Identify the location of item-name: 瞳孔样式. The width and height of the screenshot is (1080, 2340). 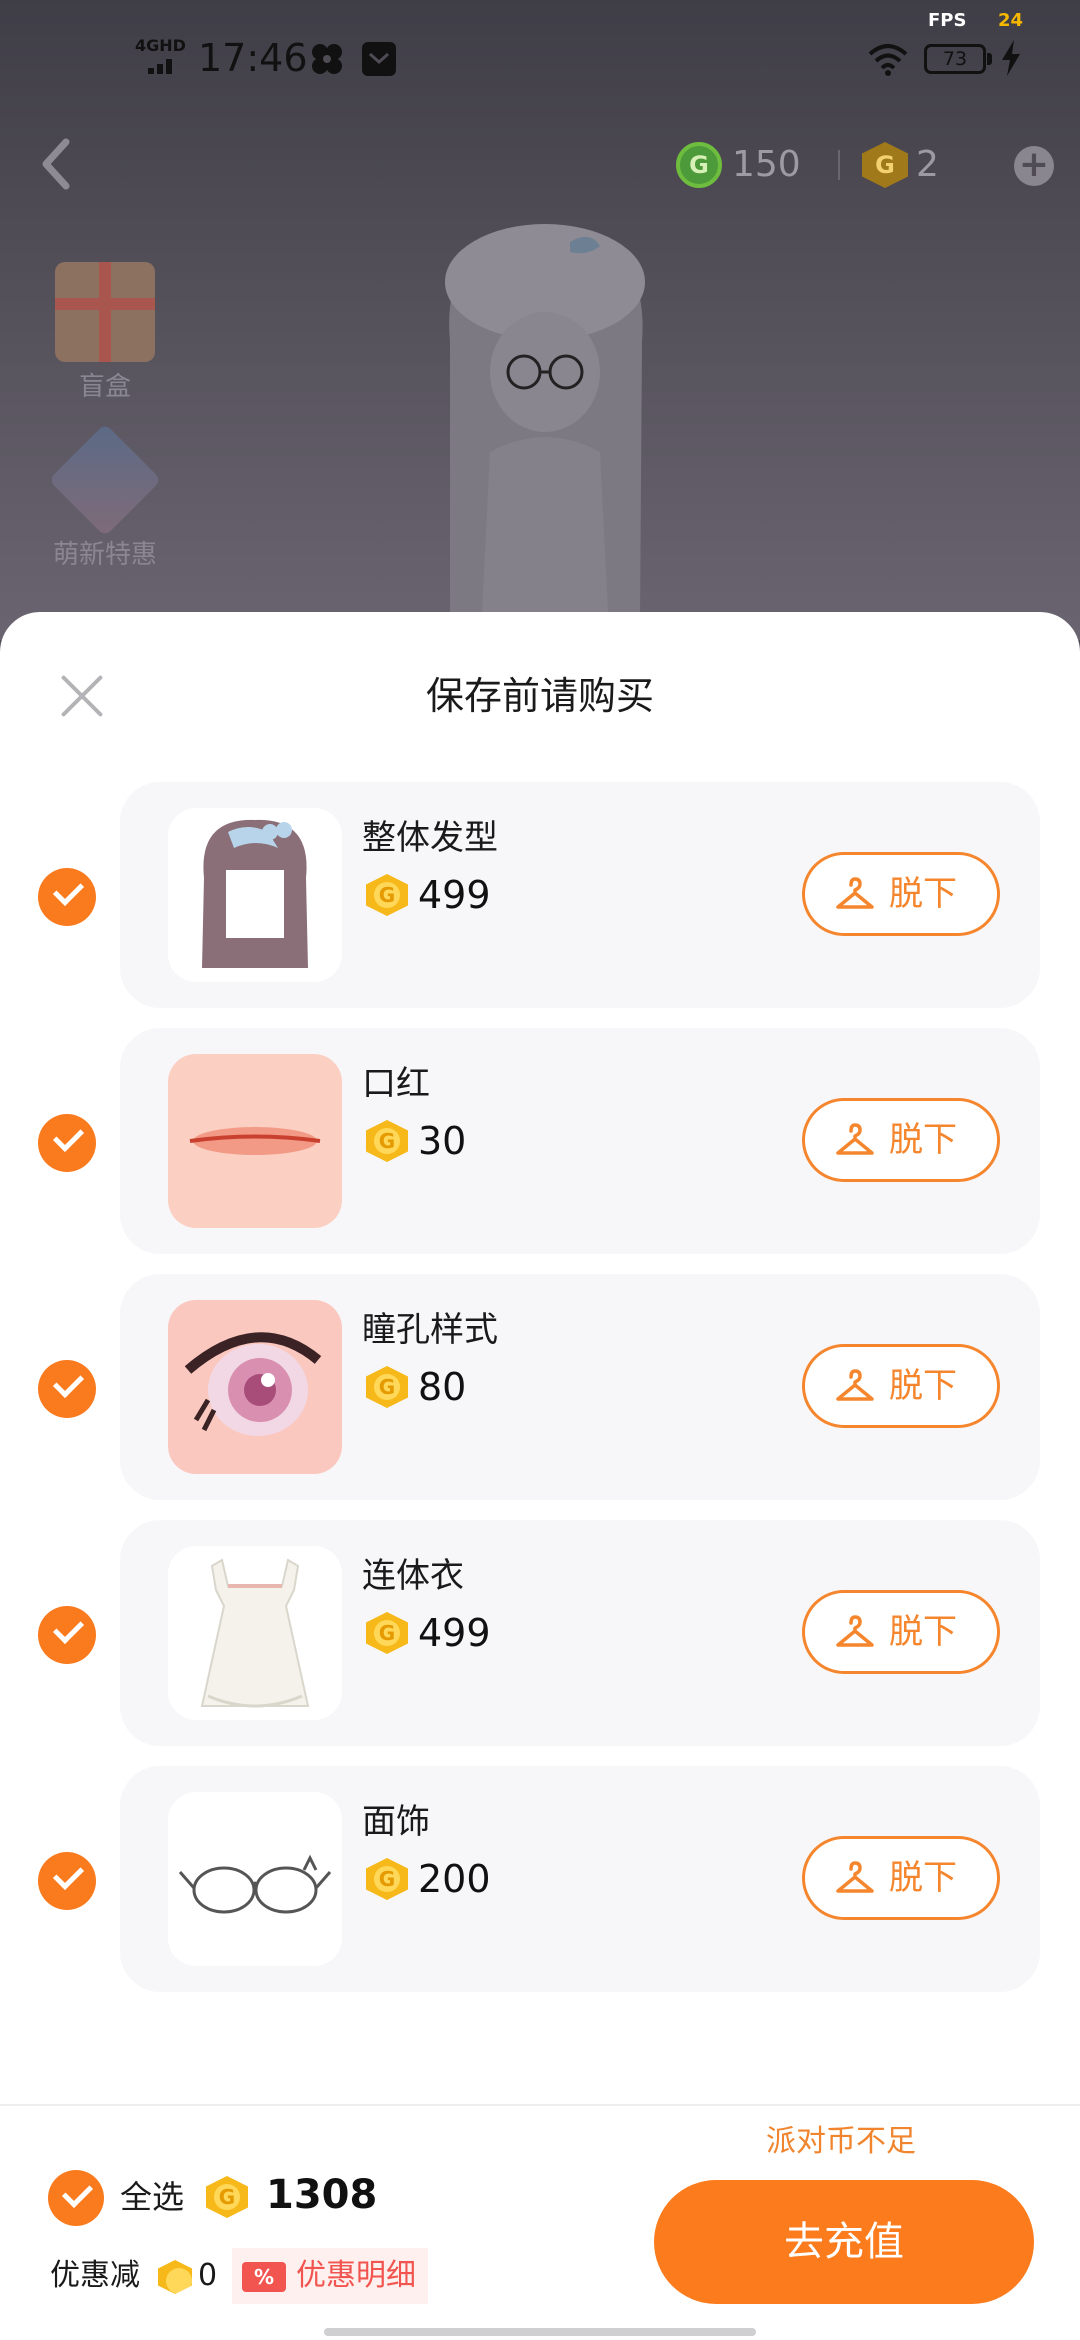
(430, 1330).